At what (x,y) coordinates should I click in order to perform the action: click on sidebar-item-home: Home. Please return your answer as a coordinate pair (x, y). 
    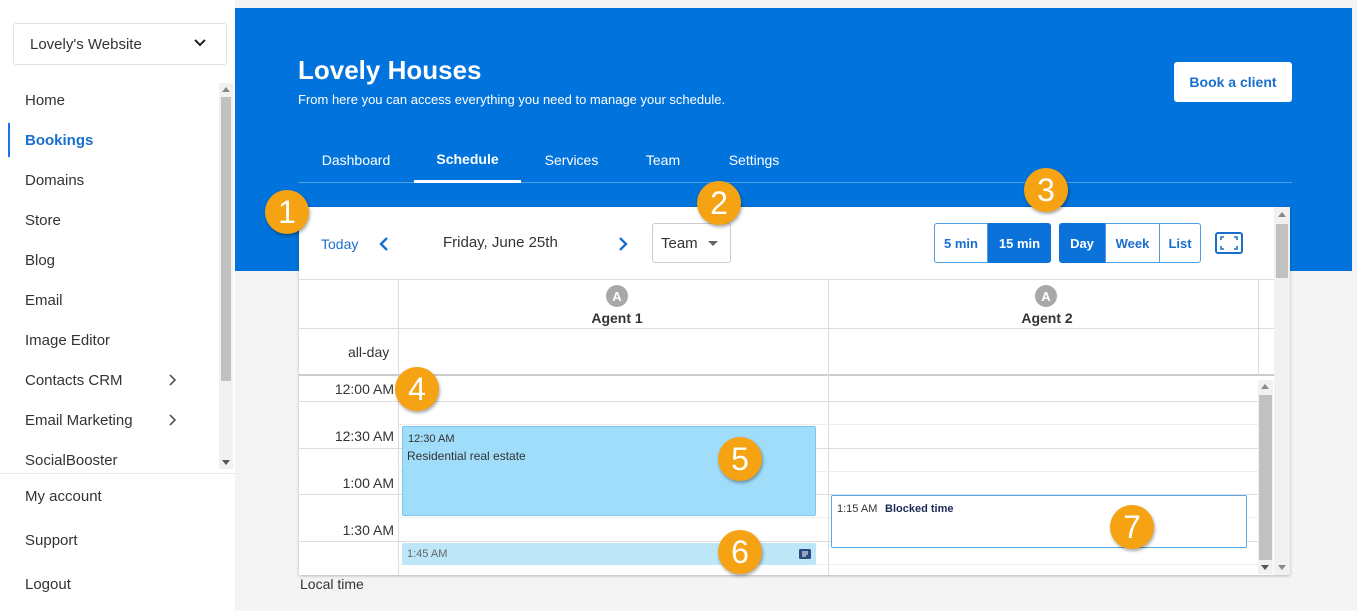
    Looking at the image, I should click on (109, 100).